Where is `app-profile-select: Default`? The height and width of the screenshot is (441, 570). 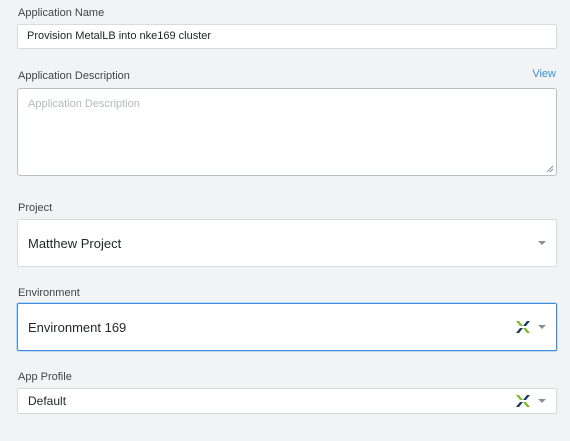
app-profile-select: Default is located at coordinates (287, 401).